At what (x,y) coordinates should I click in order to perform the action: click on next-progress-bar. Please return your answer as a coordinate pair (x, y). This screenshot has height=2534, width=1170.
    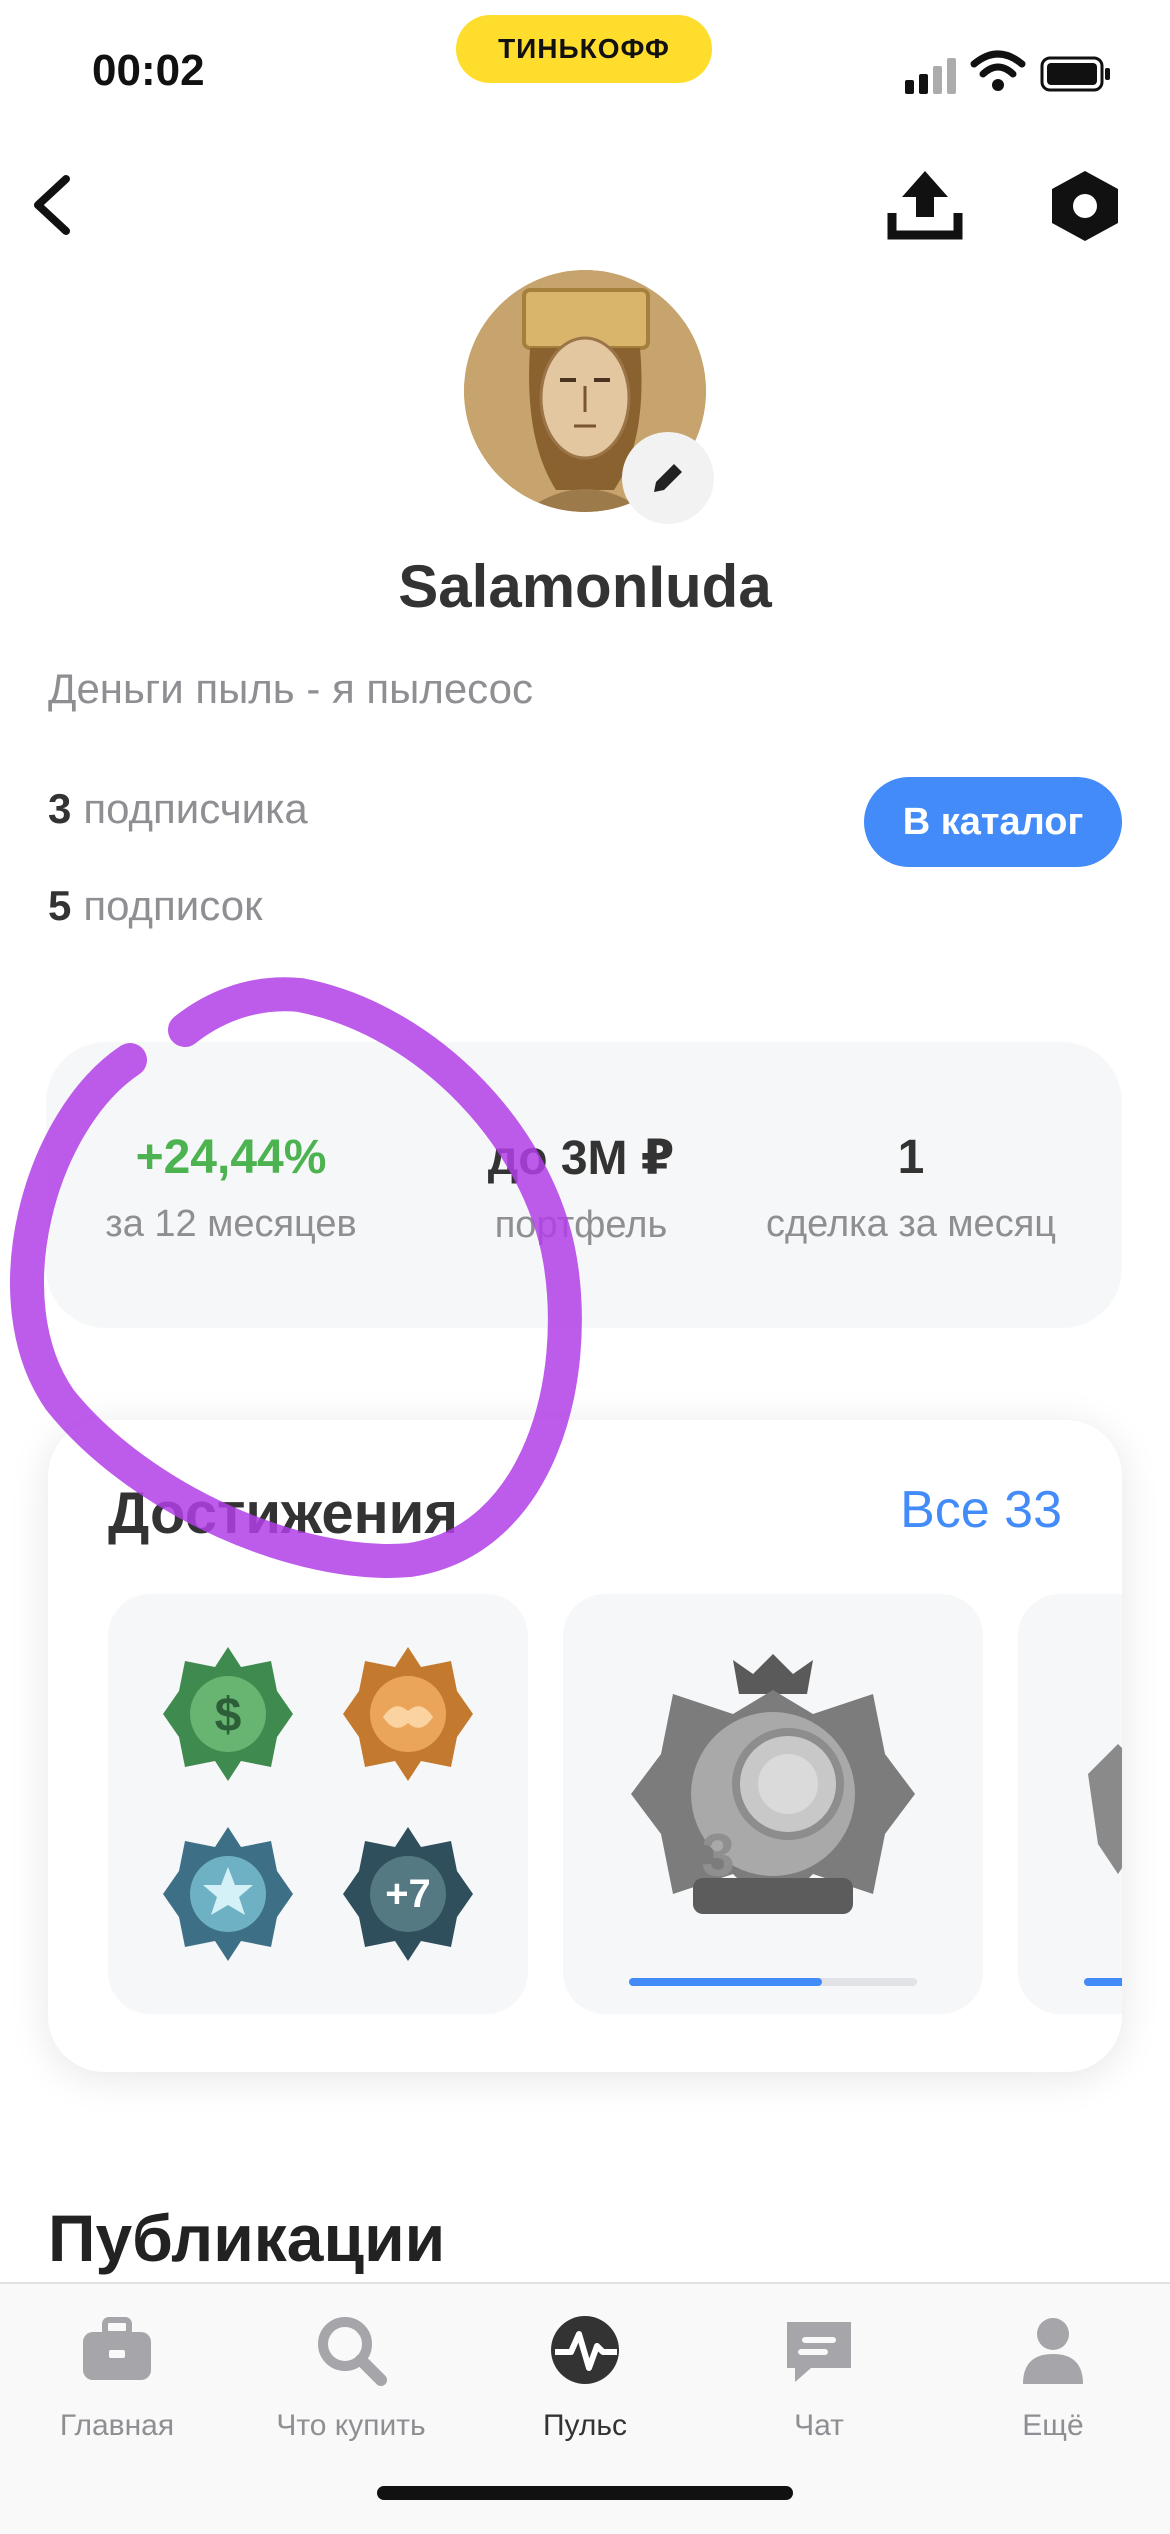
    Looking at the image, I should click on (1103, 1982).